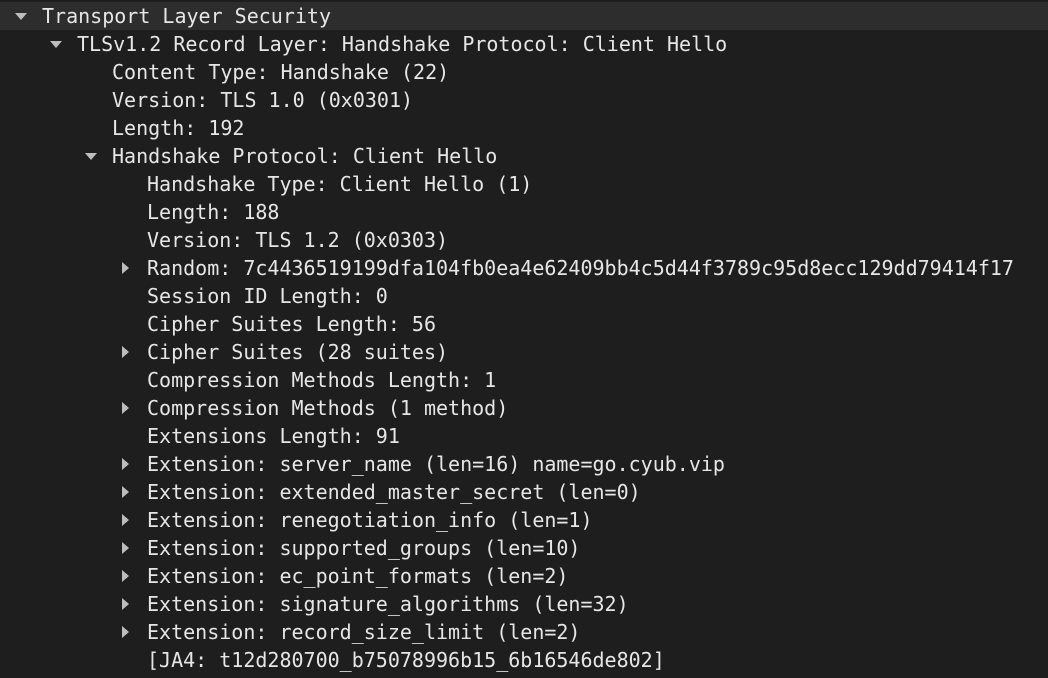 The image size is (1048, 678). Describe the element at coordinates (524, 436) in the screenshot. I see `tree-row: Extensions Length: 91` at that location.